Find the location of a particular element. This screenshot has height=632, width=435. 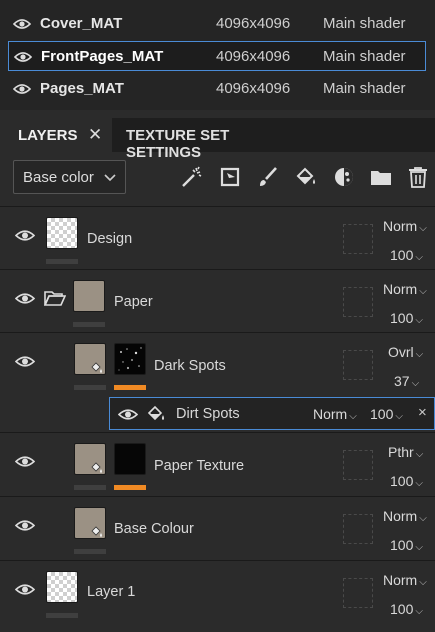

magic-wand-icon is located at coordinates (192, 177).